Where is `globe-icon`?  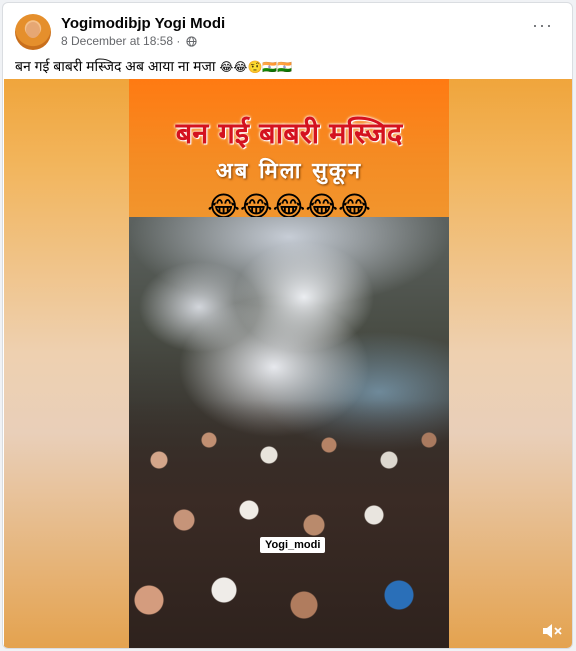
globe-icon is located at coordinates (191, 43).